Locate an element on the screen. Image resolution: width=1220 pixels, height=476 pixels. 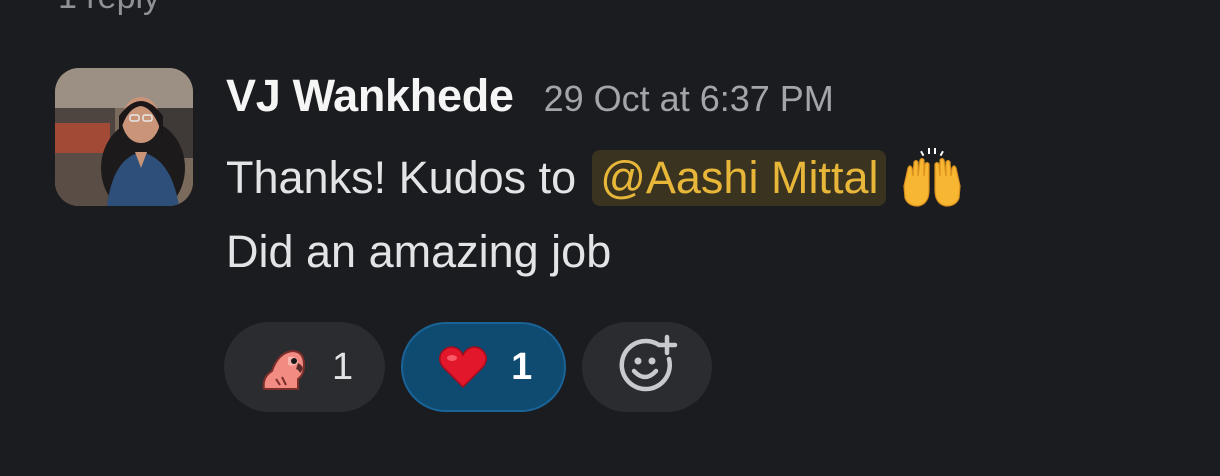
avatar-photo is located at coordinates (124, 137).